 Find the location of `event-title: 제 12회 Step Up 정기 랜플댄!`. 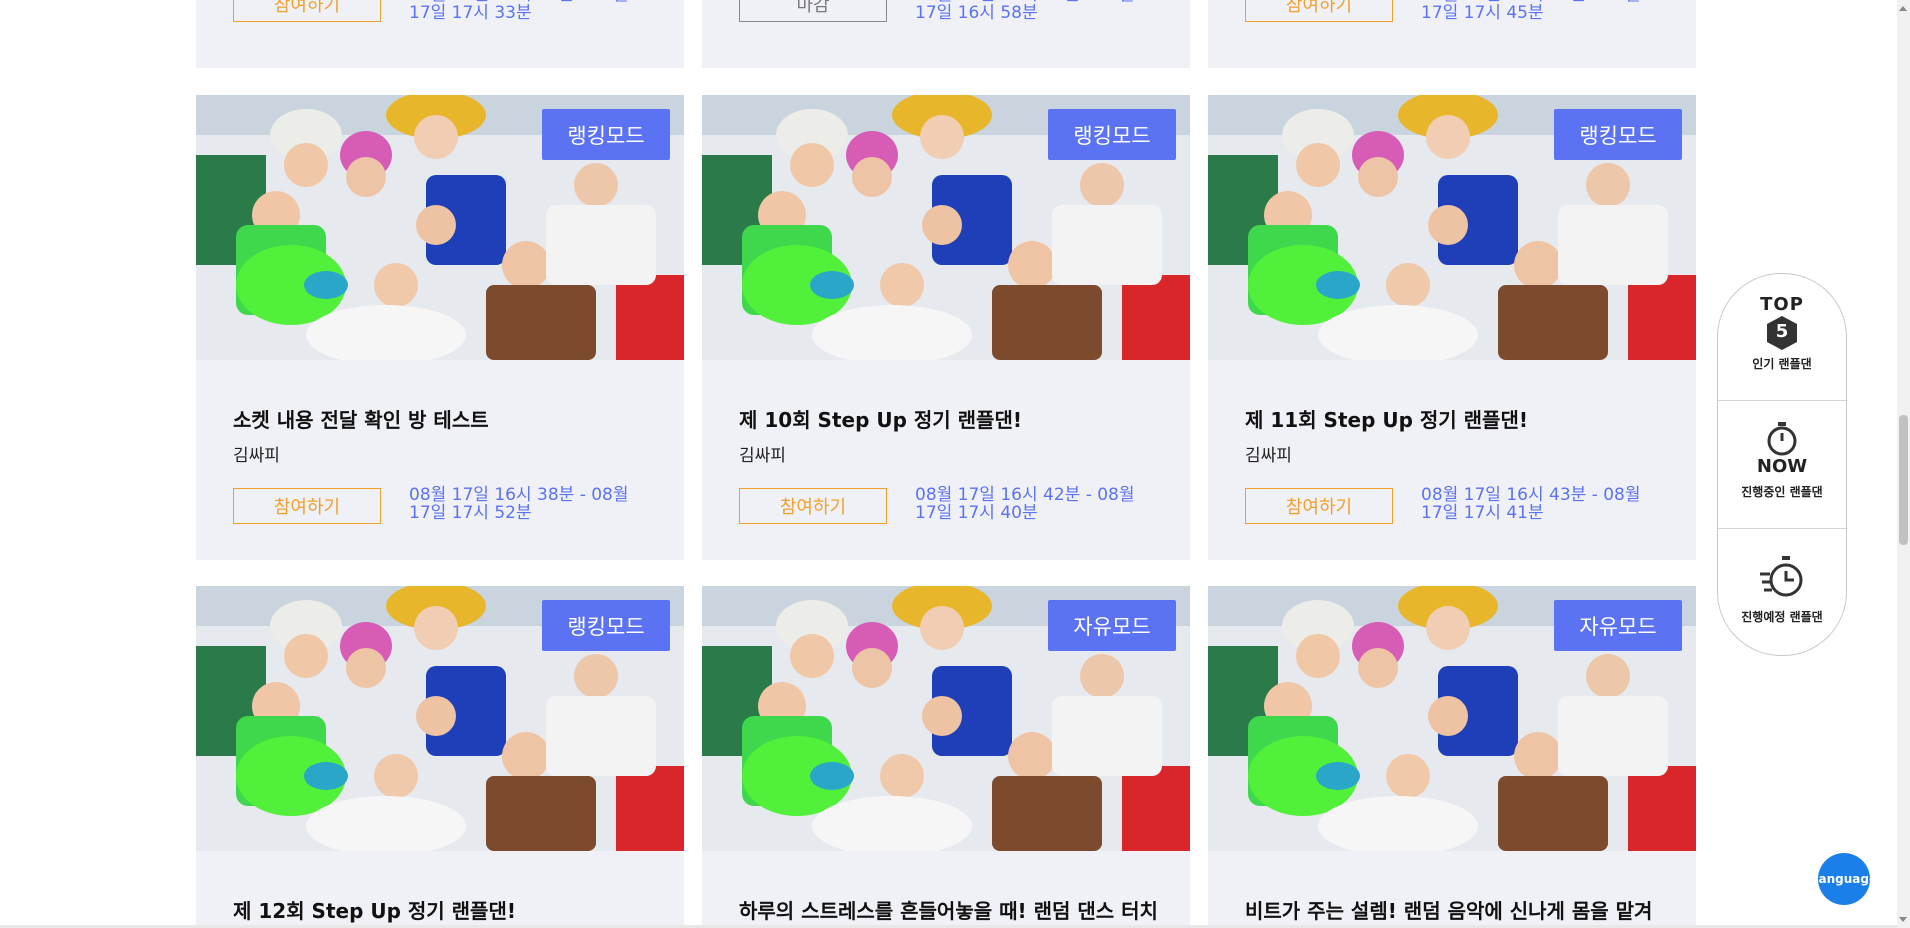

event-title: 제 12회 Step Up 정기 랜플댄! is located at coordinates (374, 911).